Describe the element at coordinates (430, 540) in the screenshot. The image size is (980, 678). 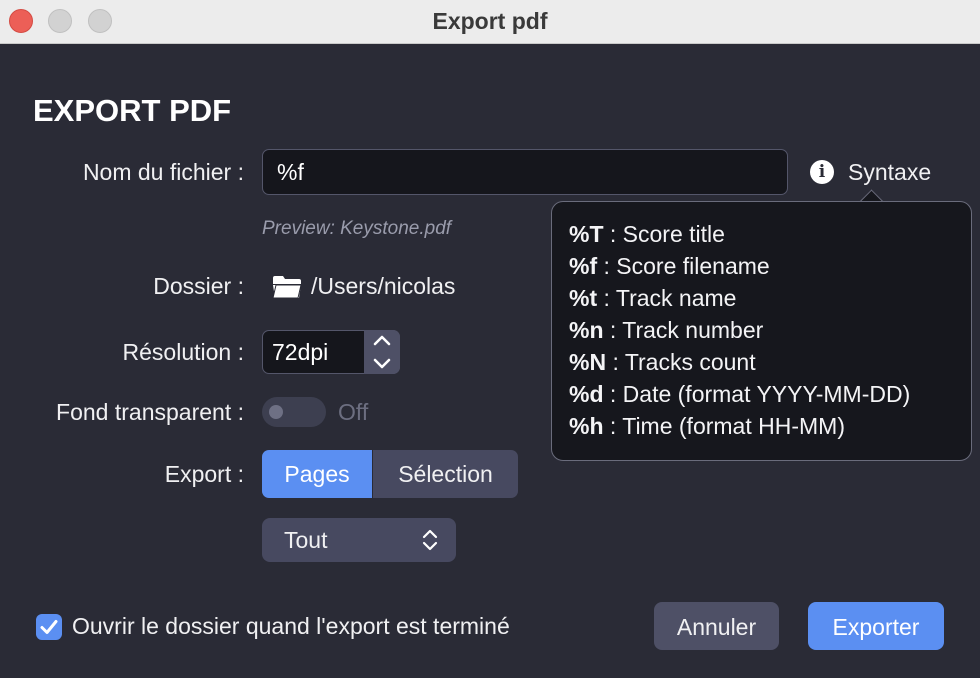
I see `up-down-chevron-icon` at that location.